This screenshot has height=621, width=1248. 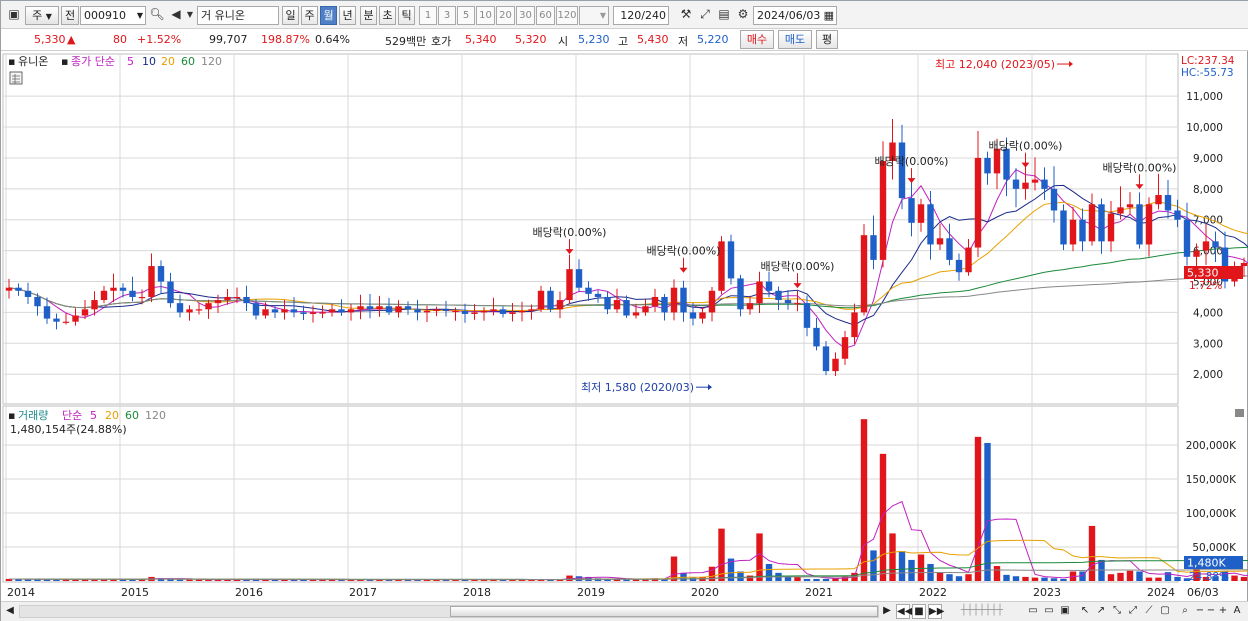 I want to click on save-icon: ▤, so click(x=724, y=15).